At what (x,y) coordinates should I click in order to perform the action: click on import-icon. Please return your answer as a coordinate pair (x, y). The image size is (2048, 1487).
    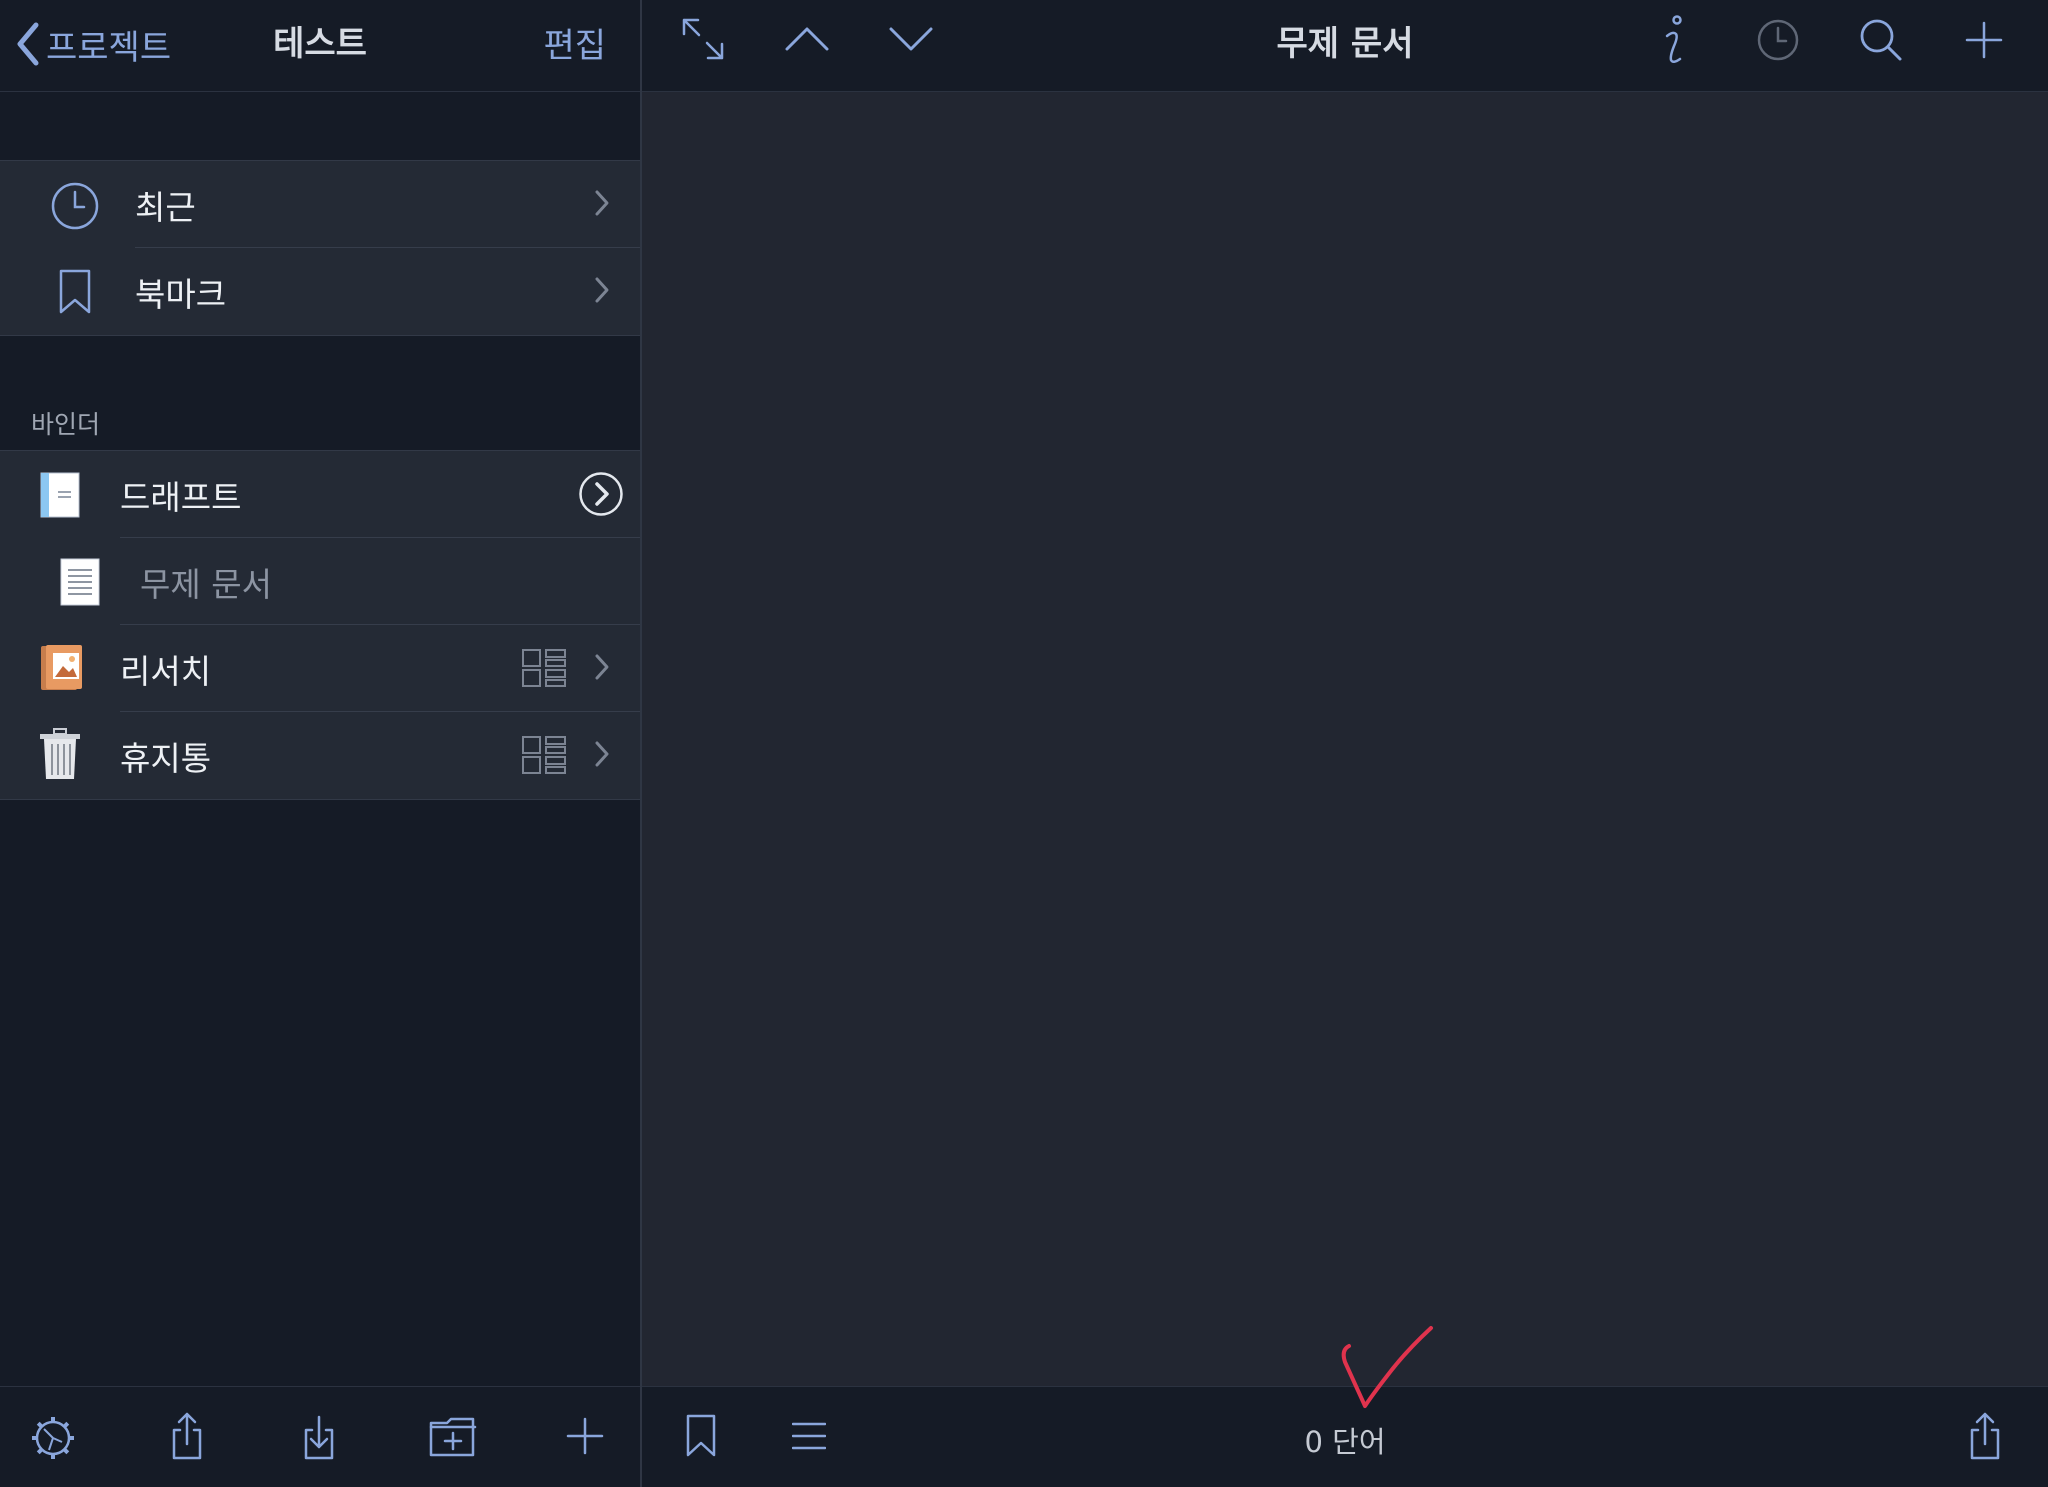
    Looking at the image, I should click on (319, 1436).